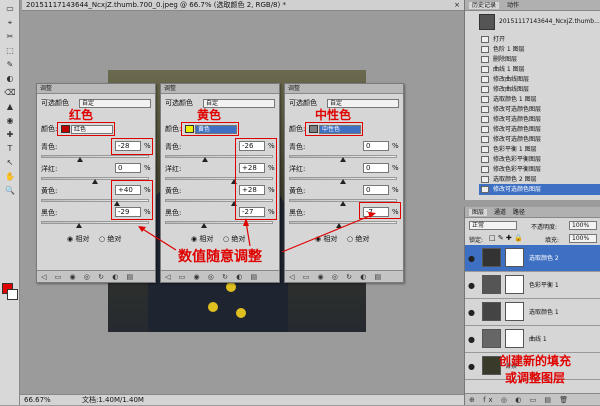  Describe the element at coordinates (515, 149) in the screenshot. I see `history-item-label: 色彩平衡 1 图层` at that location.